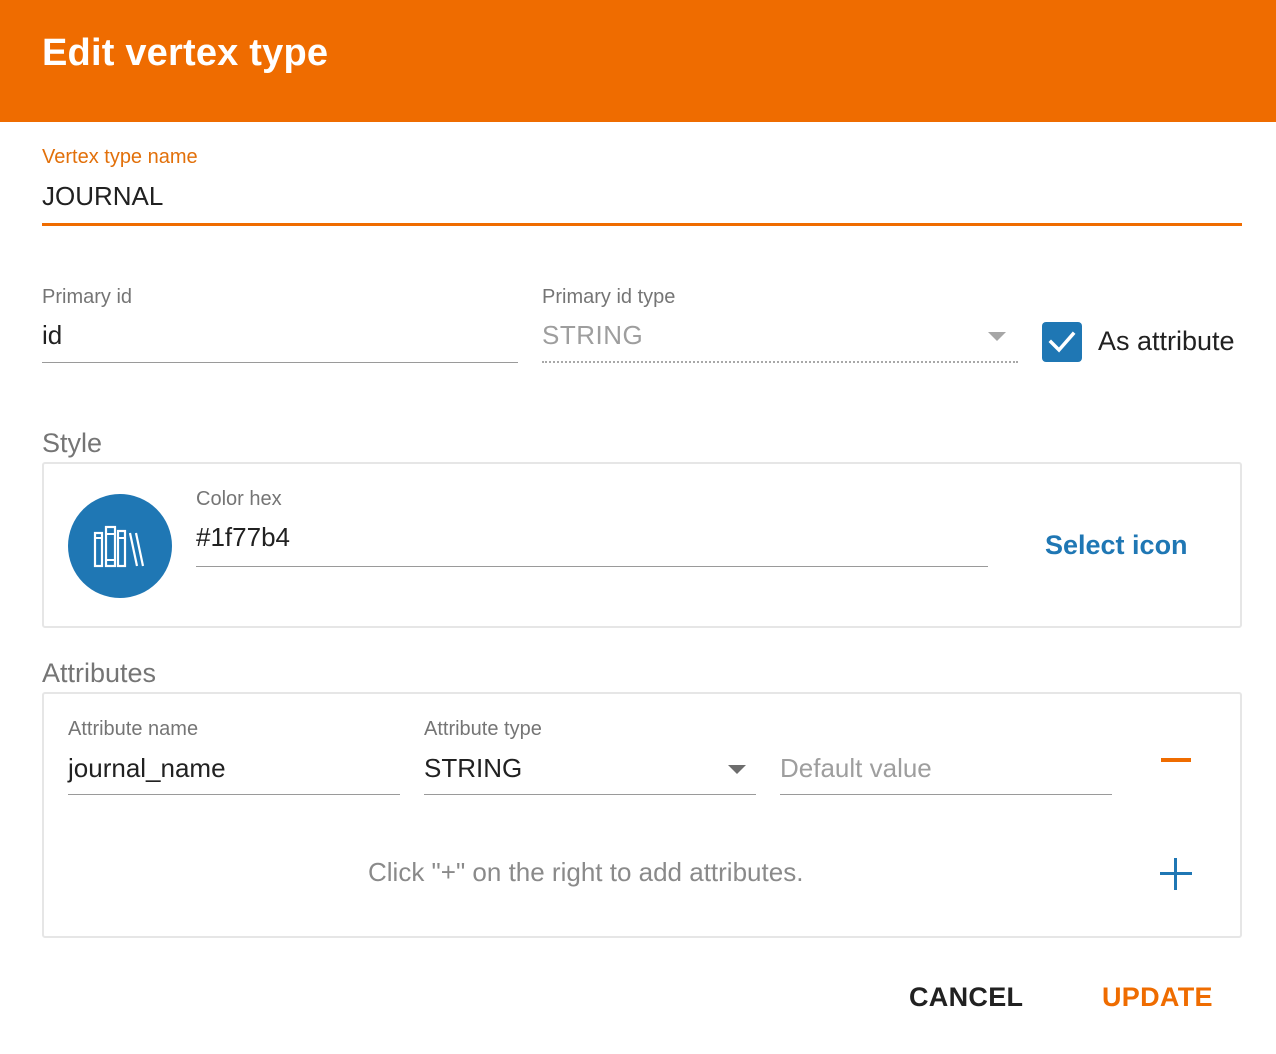 The width and height of the screenshot is (1276, 1054). Describe the element at coordinates (234, 768) in the screenshot. I see `attribute-name-input: journal_name` at that location.